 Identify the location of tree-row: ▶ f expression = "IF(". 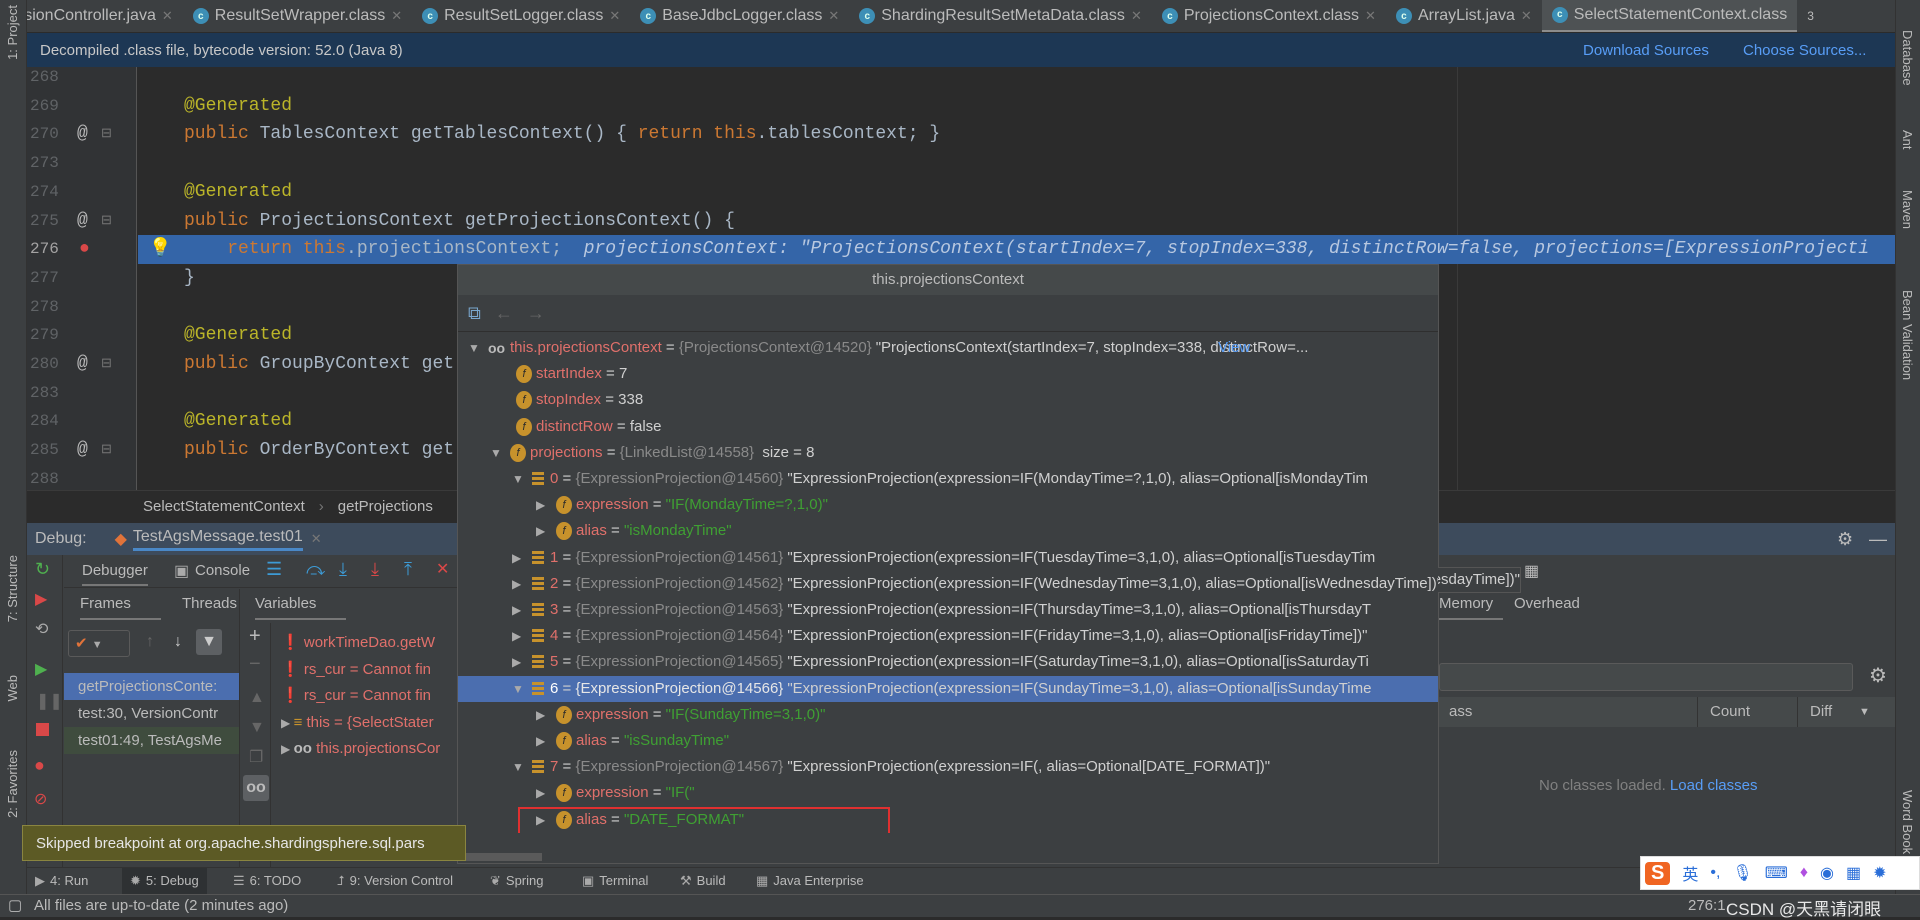
(948, 793).